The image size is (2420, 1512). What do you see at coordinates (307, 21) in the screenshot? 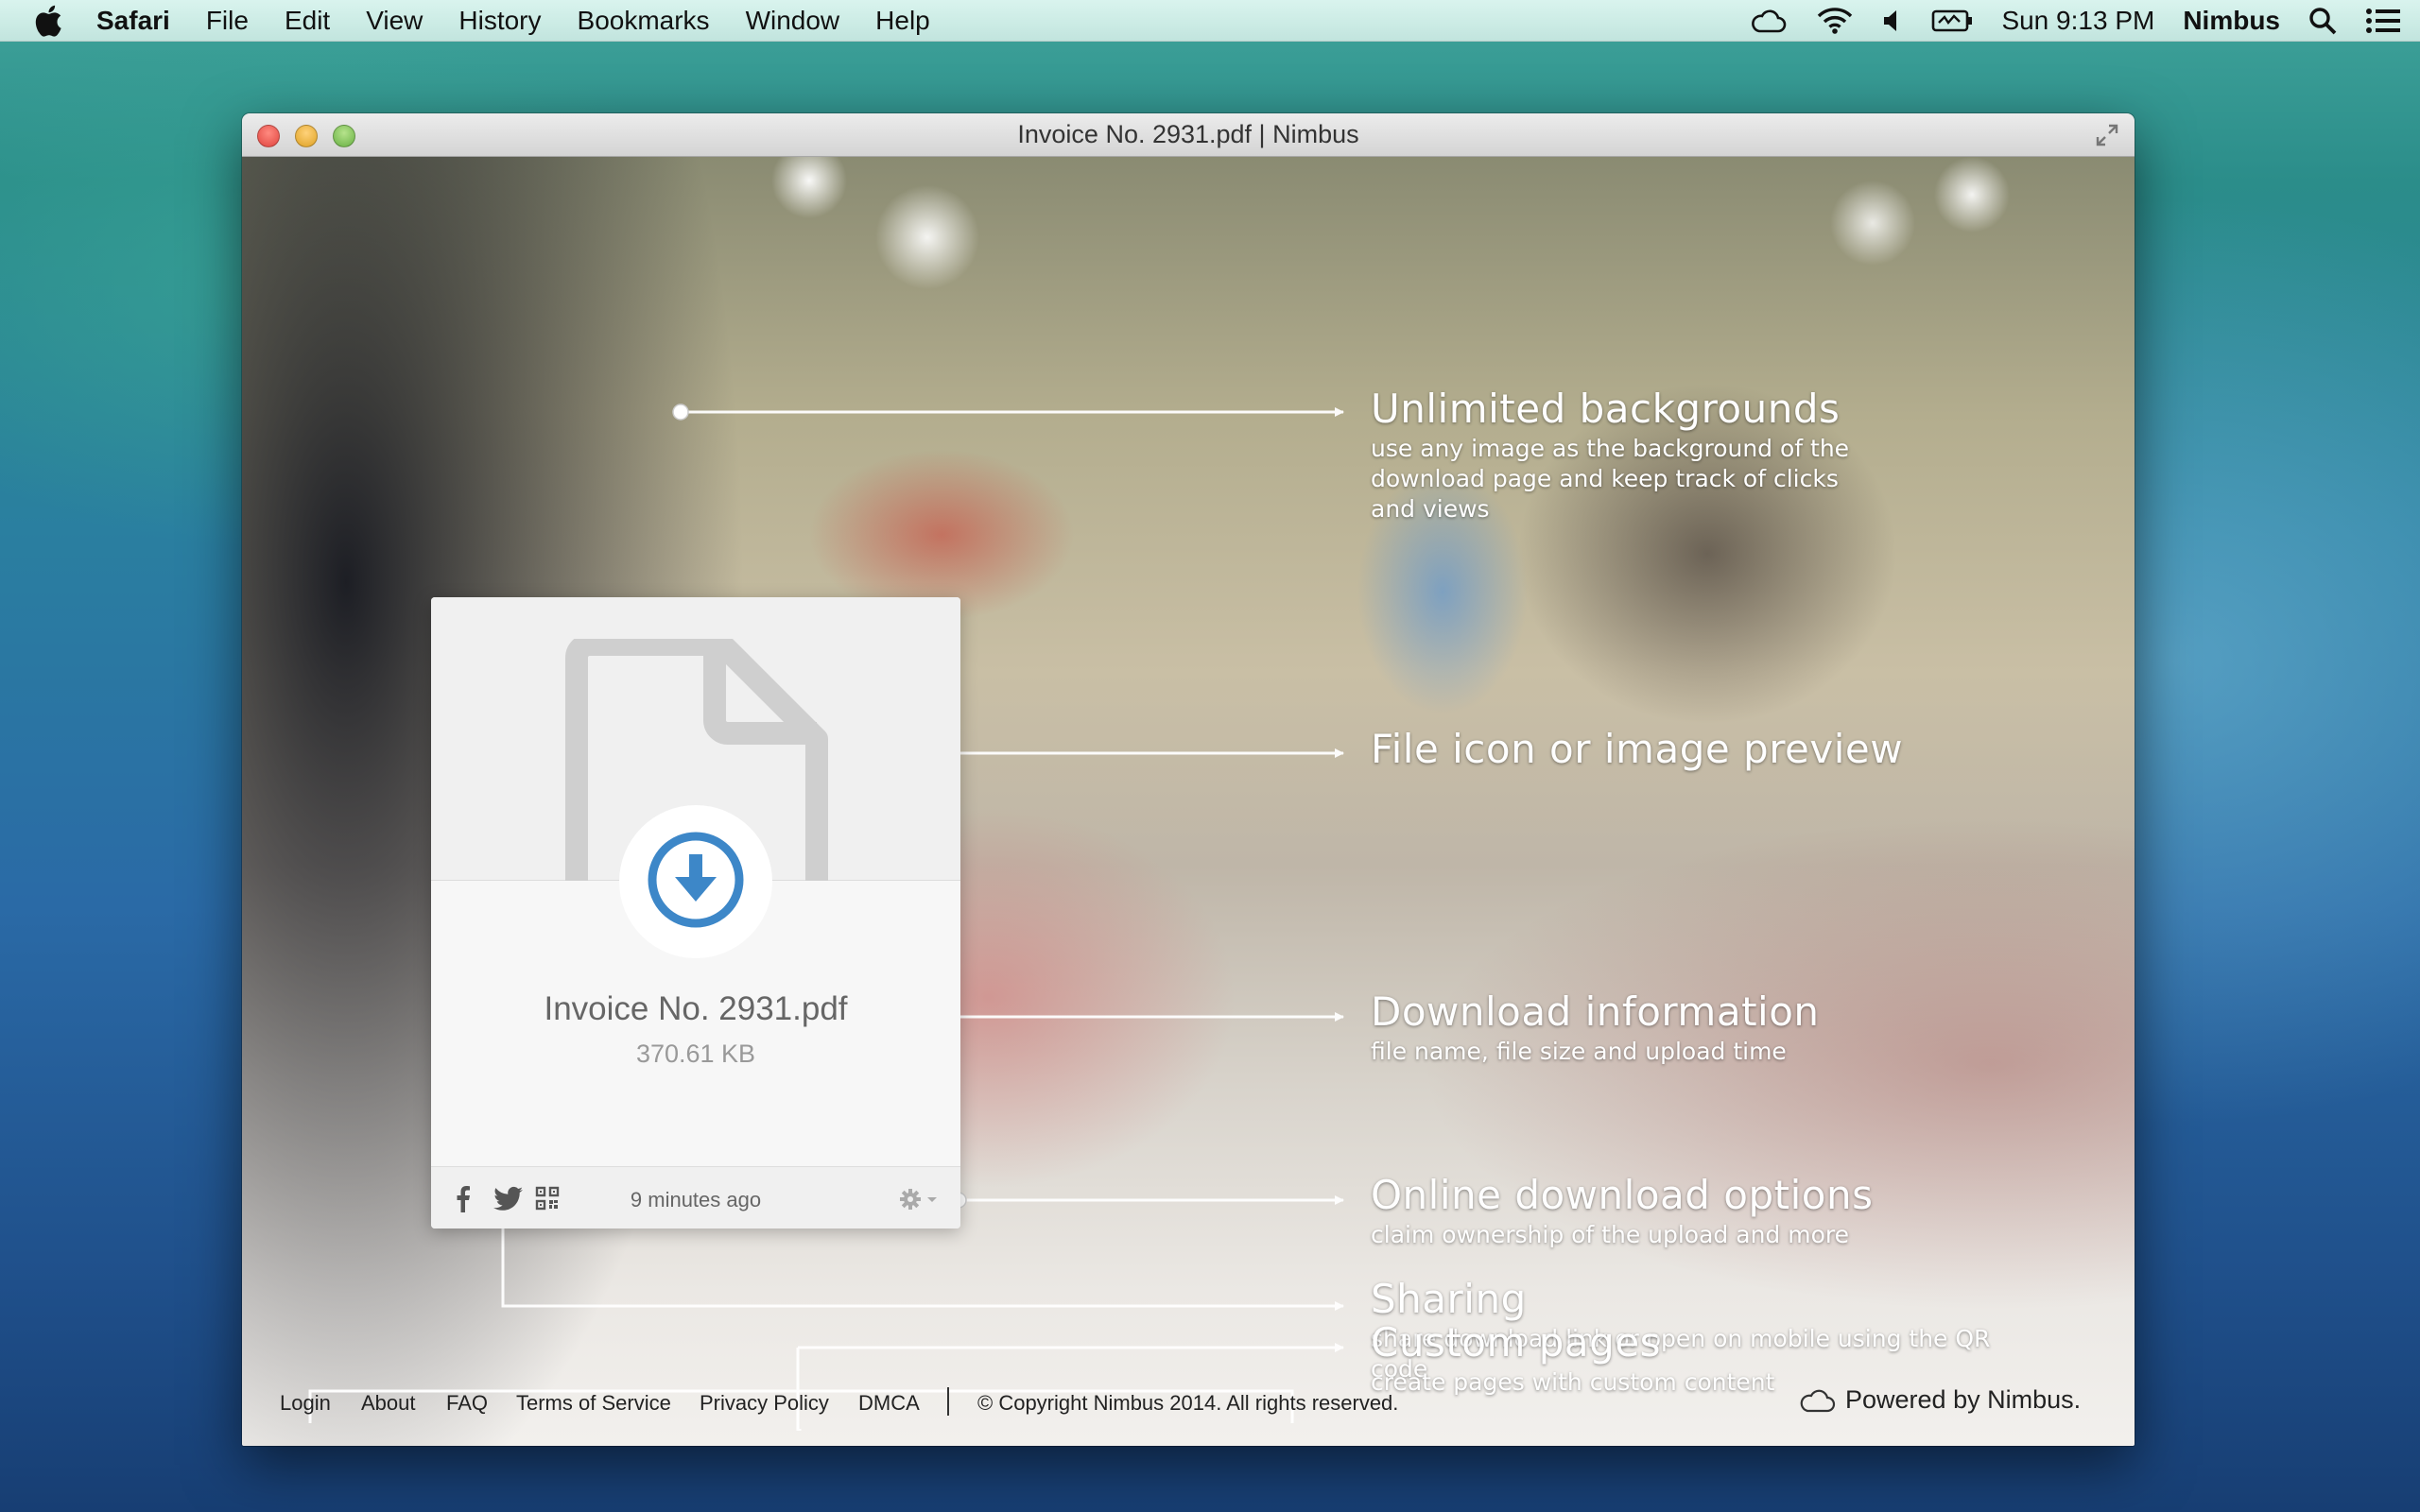
I see `menu-edit: Edit` at bounding box center [307, 21].